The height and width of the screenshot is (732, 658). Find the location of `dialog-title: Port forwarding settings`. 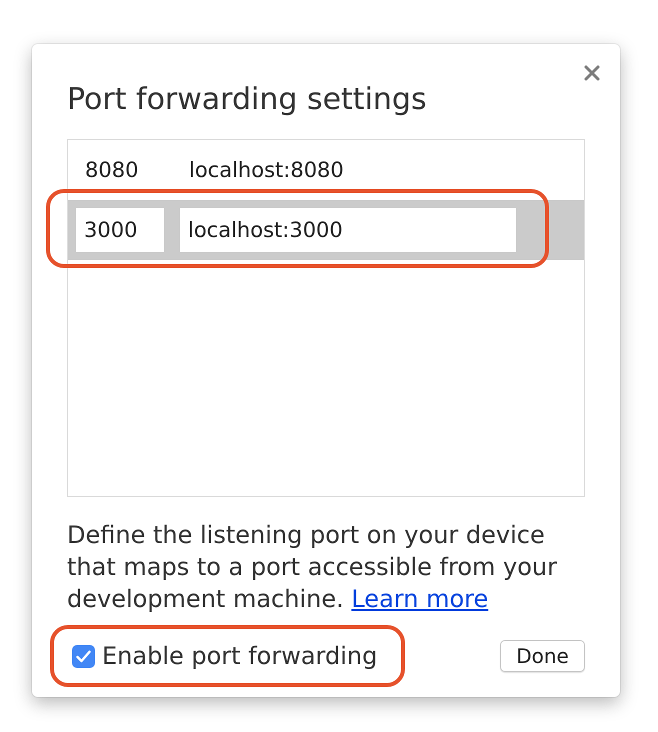

dialog-title: Port forwarding settings is located at coordinates (247, 100).